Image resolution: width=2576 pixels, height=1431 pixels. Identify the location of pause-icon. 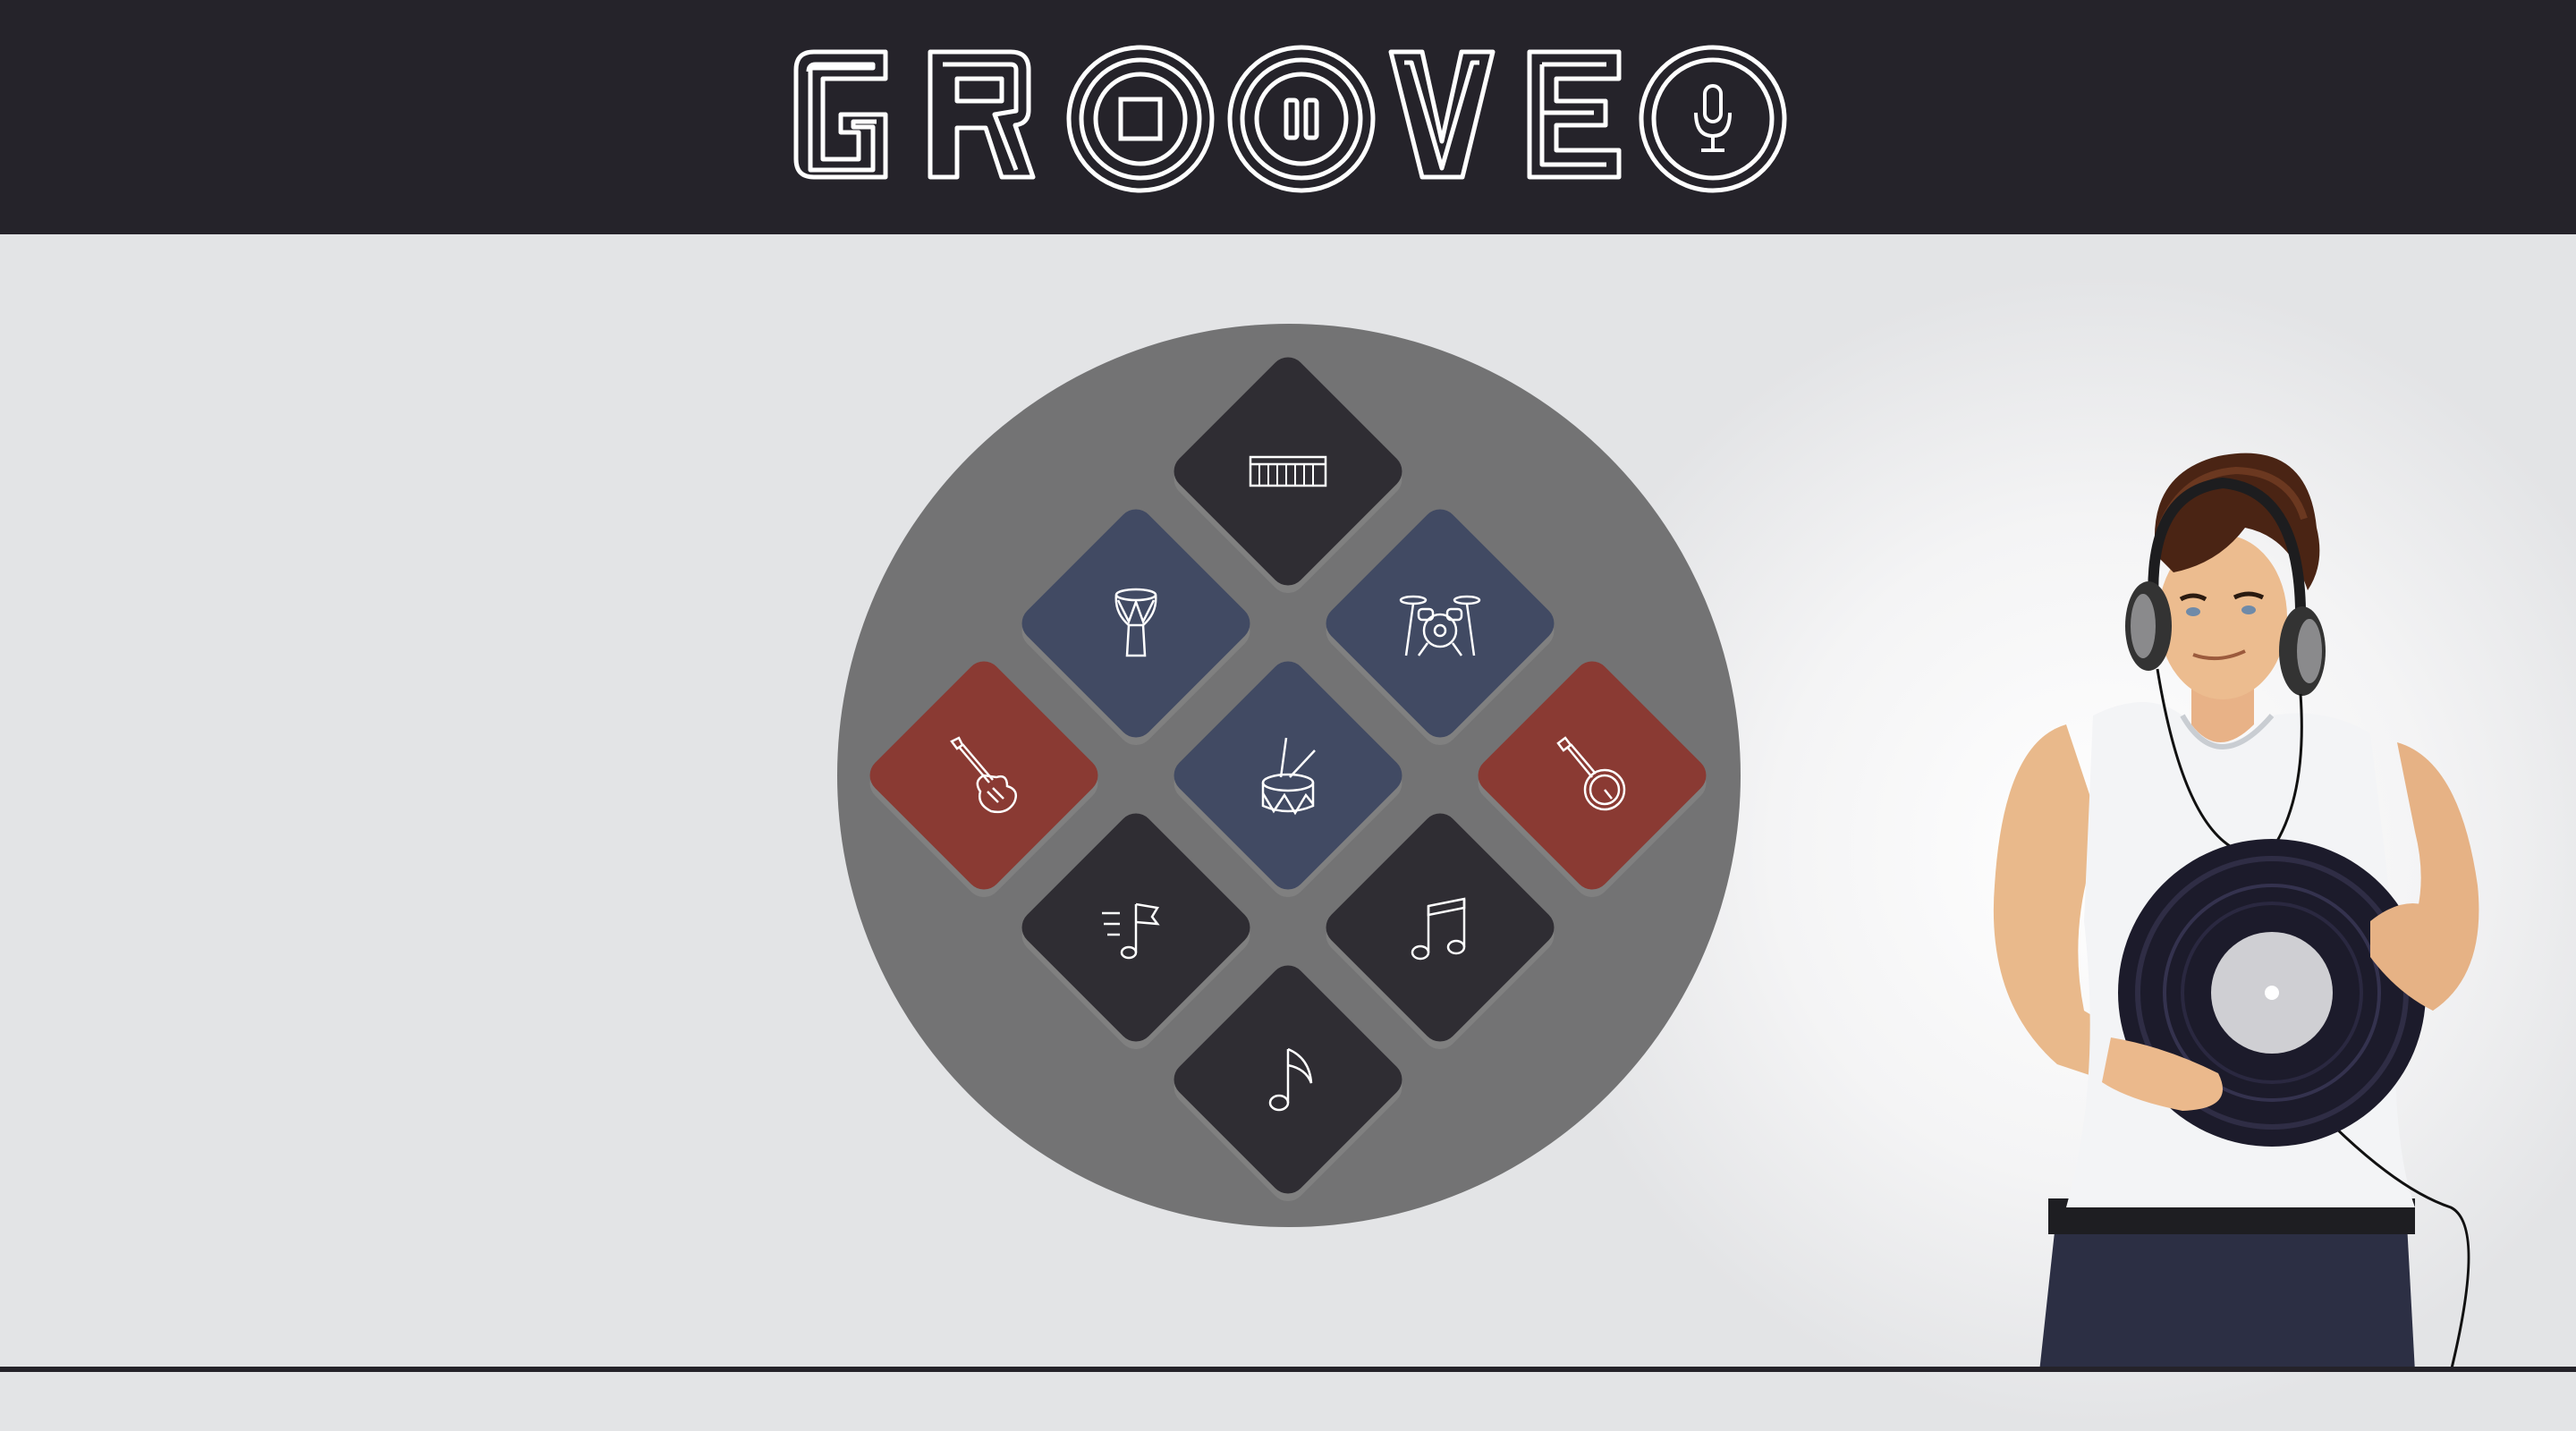
(1301, 119).